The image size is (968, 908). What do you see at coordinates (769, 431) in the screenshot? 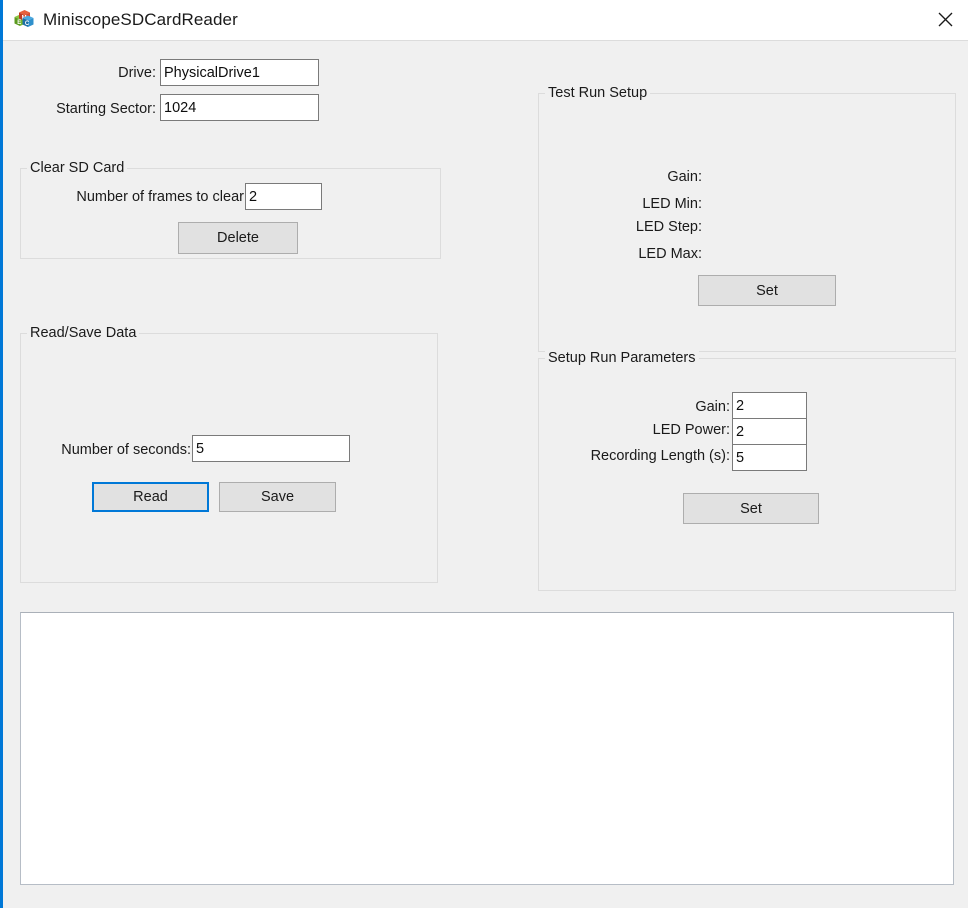
I see `run-led-power-input` at bounding box center [769, 431].